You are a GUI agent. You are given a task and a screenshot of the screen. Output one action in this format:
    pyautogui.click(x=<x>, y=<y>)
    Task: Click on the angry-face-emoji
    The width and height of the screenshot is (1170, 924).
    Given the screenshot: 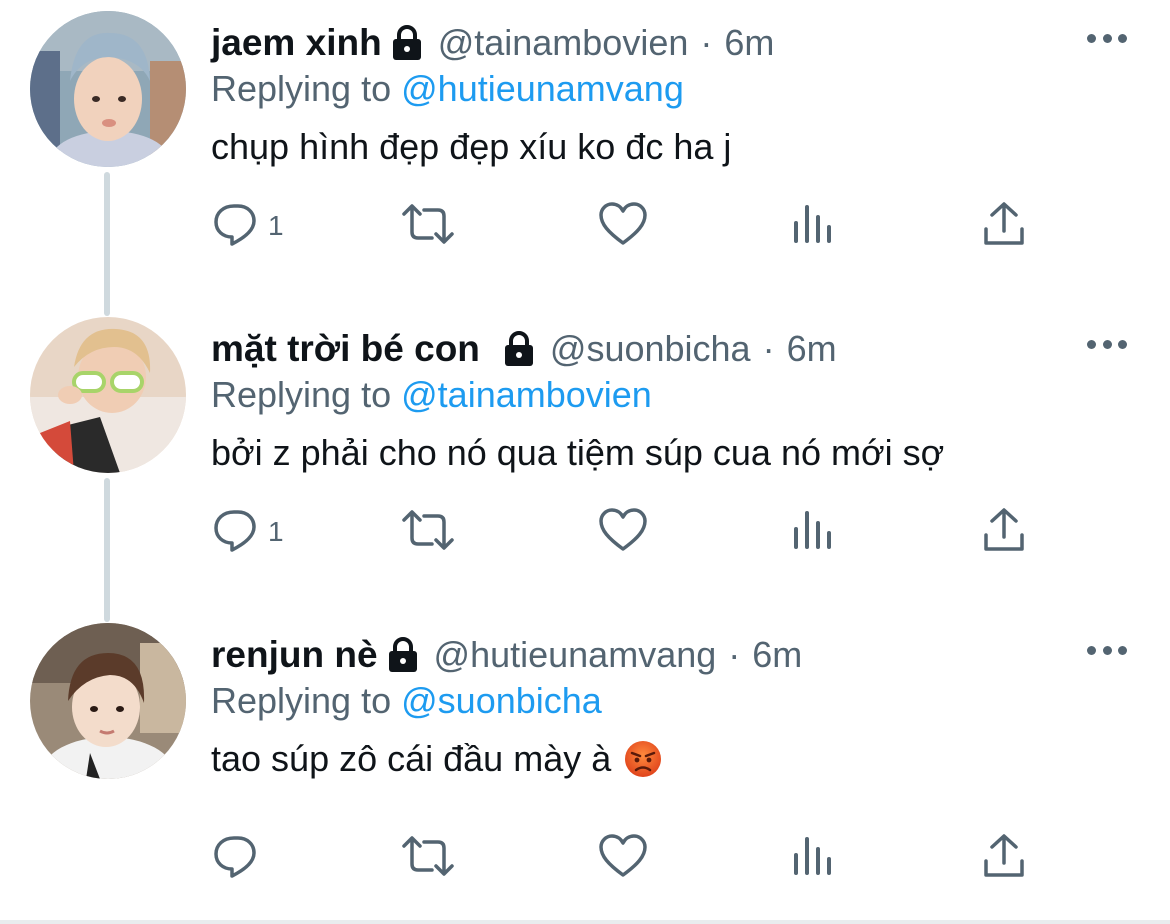 What is the action you would take?
    pyautogui.click(x=643, y=759)
    